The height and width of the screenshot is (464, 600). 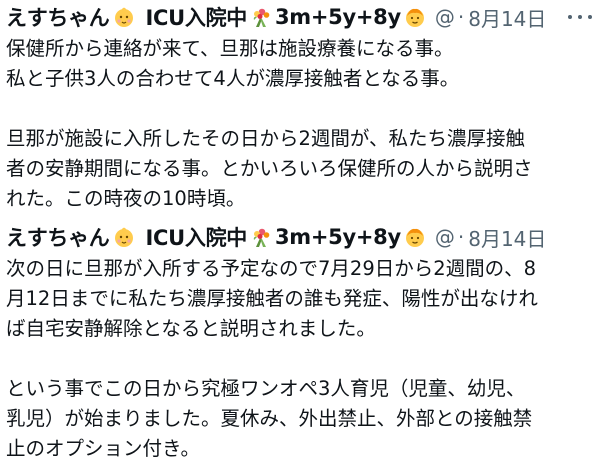 What do you see at coordinates (266, 388) in the screenshot?
I see `text-line: という事でこの日から究極ワンオペ3人育児（児童、幼児、` at bounding box center [266, 388].